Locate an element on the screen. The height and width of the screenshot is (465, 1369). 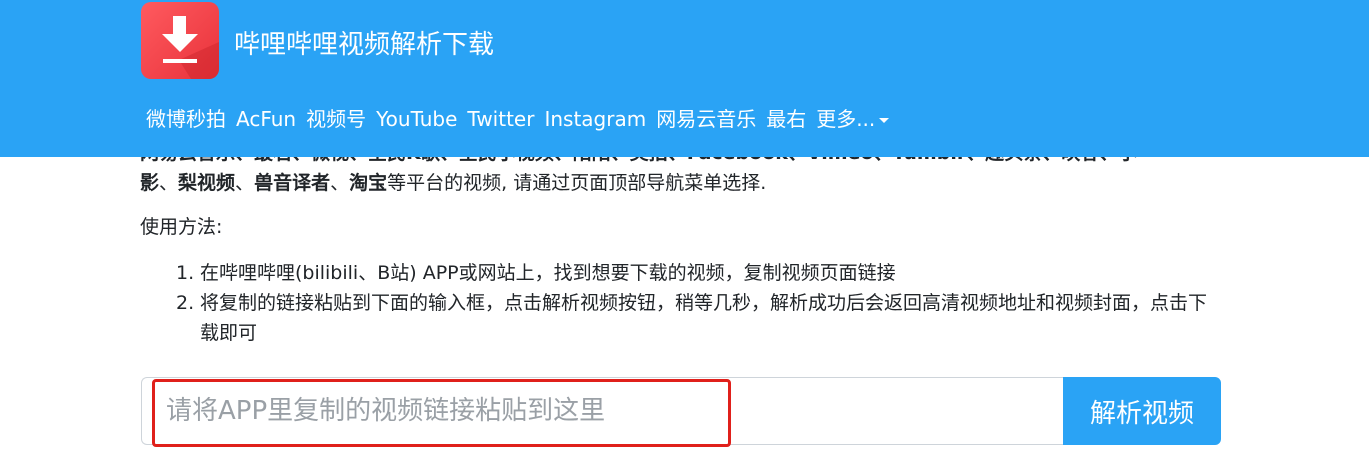
nav-item-zuiyou: 最右 is located at coordinates (786, 119).